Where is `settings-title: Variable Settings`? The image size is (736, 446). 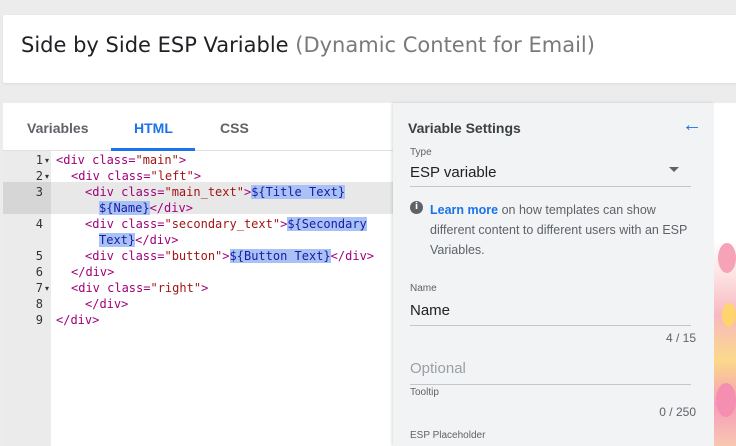 settings-title: Variable Settings is located at coordinates (464, 128).